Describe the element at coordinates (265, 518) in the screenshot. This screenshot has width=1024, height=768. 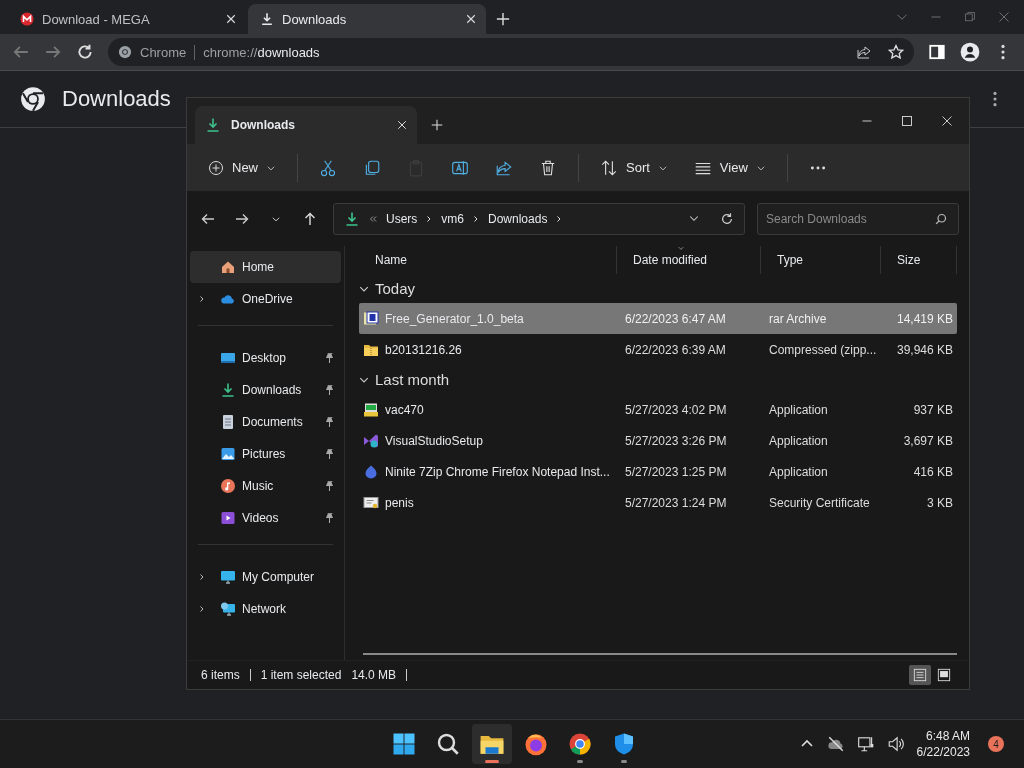
I see `nav-item: Videos` at that location.